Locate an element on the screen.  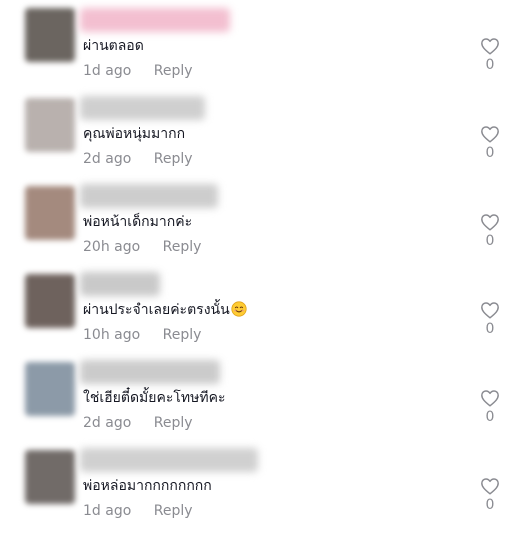
comment-meta: 10h ago Reply is located at coordinates (142, 335).